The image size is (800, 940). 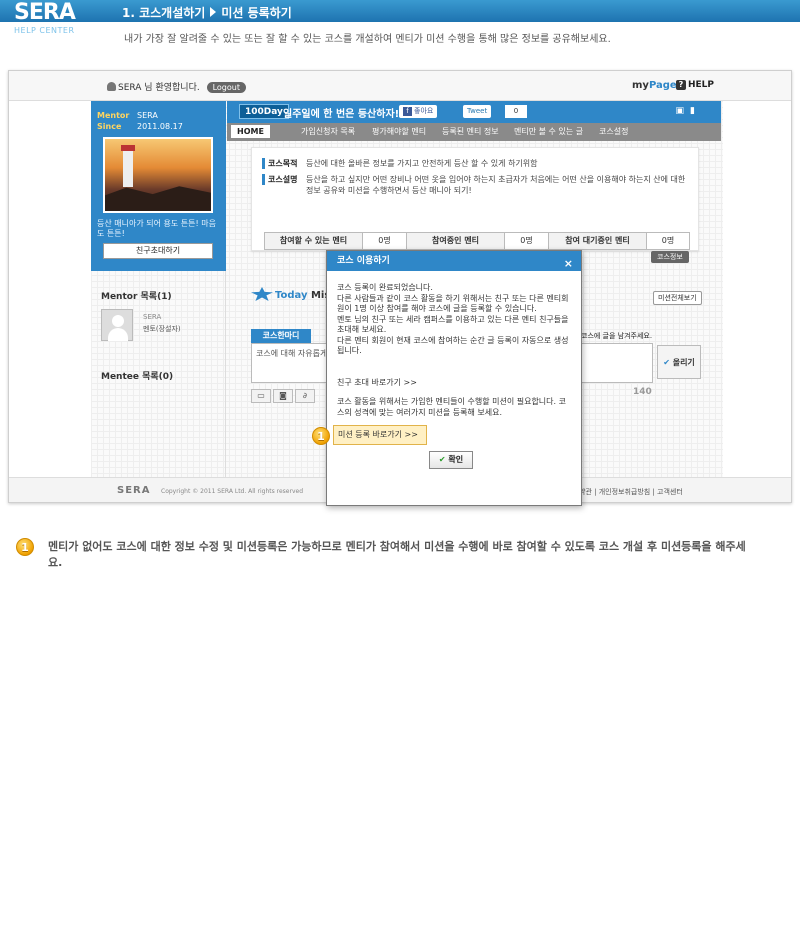 I want to click on mentor-row: Mentor SERA, so click(x=127, y=115).